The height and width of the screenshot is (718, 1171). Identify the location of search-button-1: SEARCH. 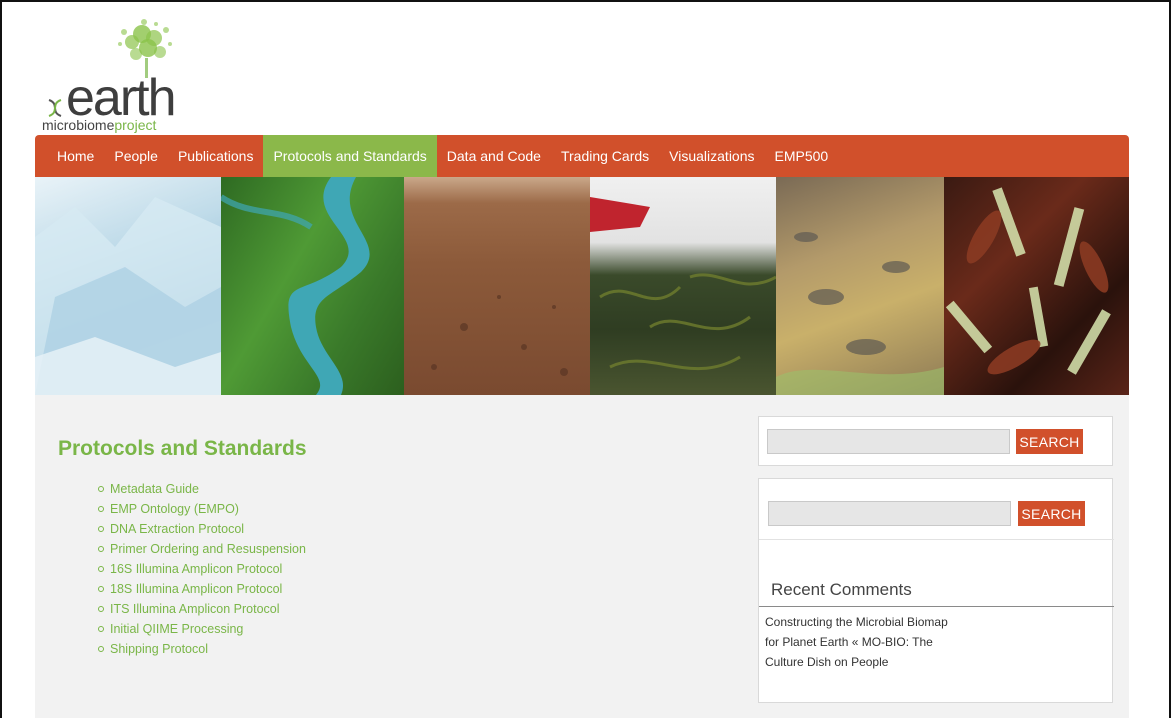
(1049, 441).